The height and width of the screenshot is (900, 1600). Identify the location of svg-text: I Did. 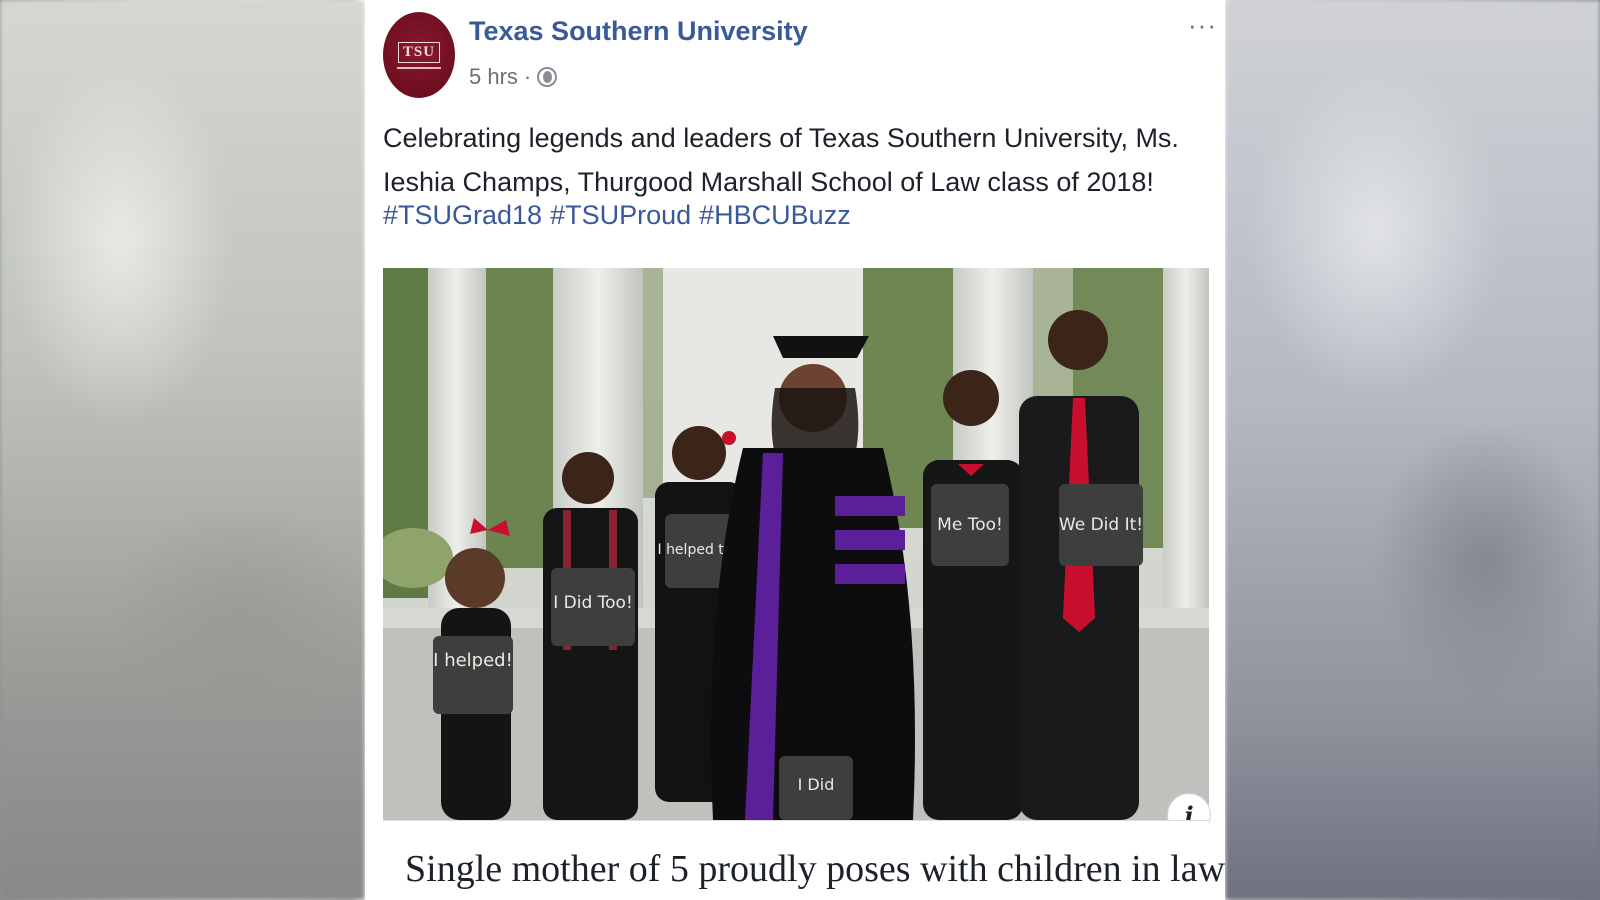
(816, 784).